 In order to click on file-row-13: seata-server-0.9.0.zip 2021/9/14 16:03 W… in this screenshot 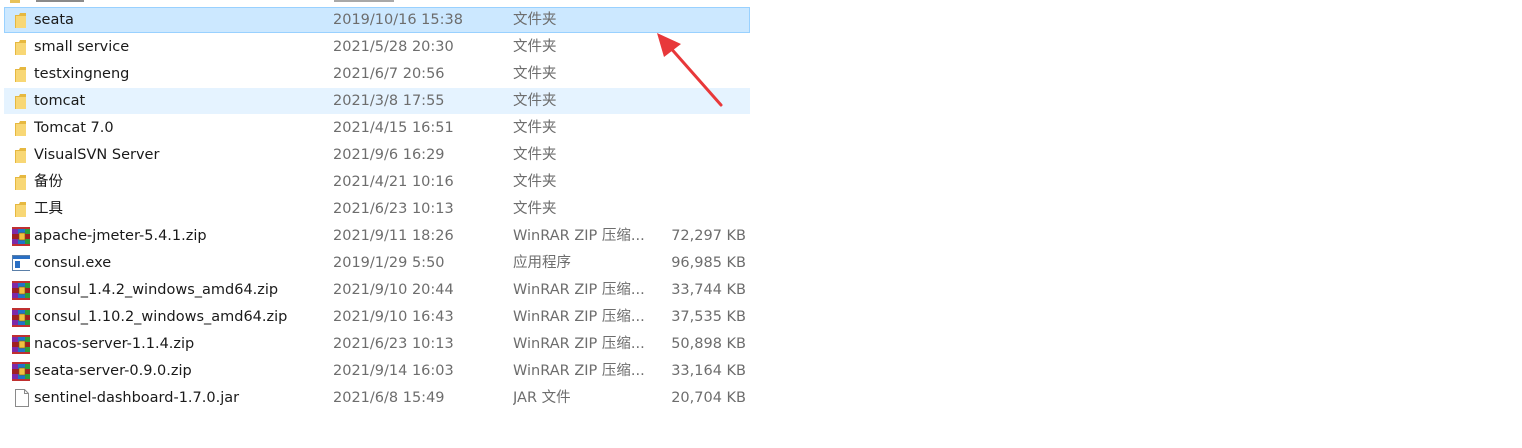, I will do `click(377, 371)`.